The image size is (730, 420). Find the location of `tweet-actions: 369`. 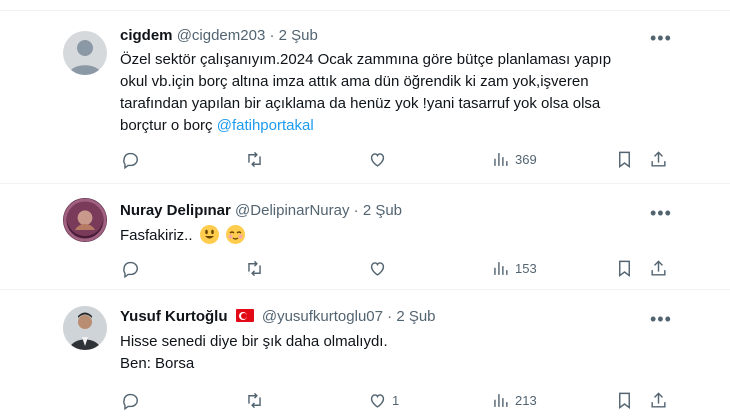

tweet-actions: 369 is located at coordinates (365, 160).